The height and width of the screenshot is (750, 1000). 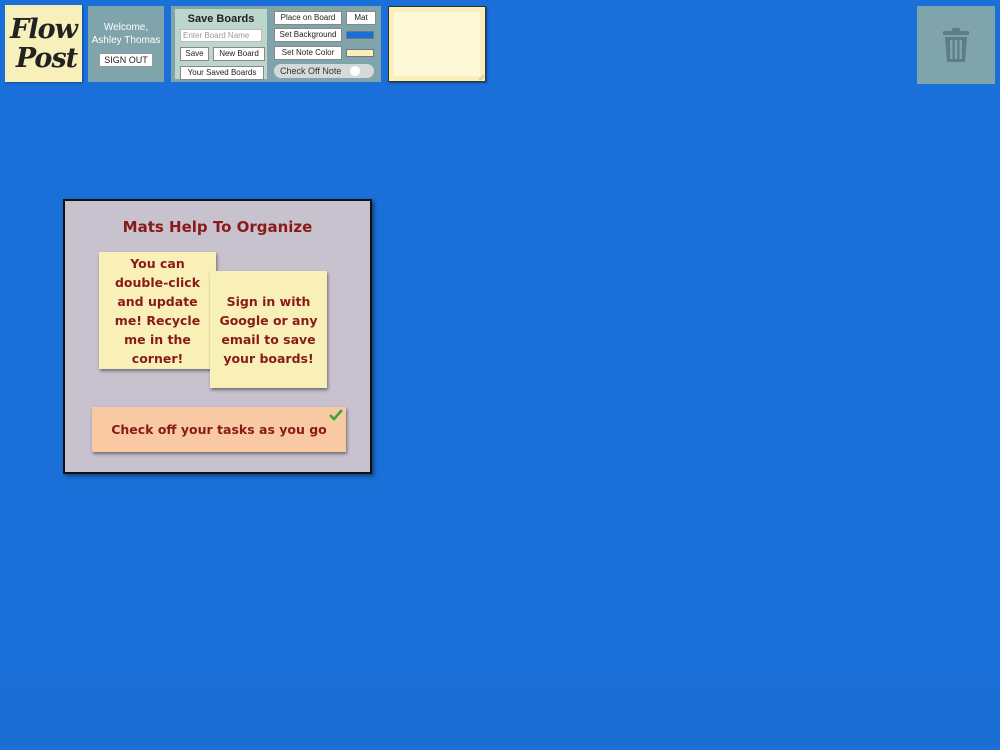 I want to click on flow-post-logo: Flow Post, so click(x=43, y=43).